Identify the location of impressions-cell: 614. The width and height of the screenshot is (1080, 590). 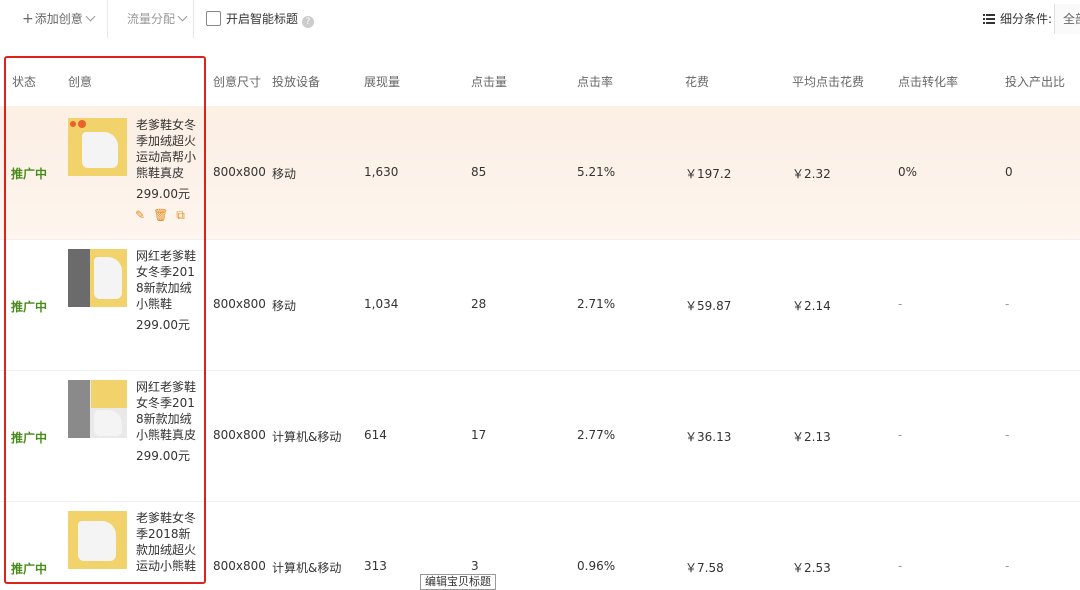
(375, 435).